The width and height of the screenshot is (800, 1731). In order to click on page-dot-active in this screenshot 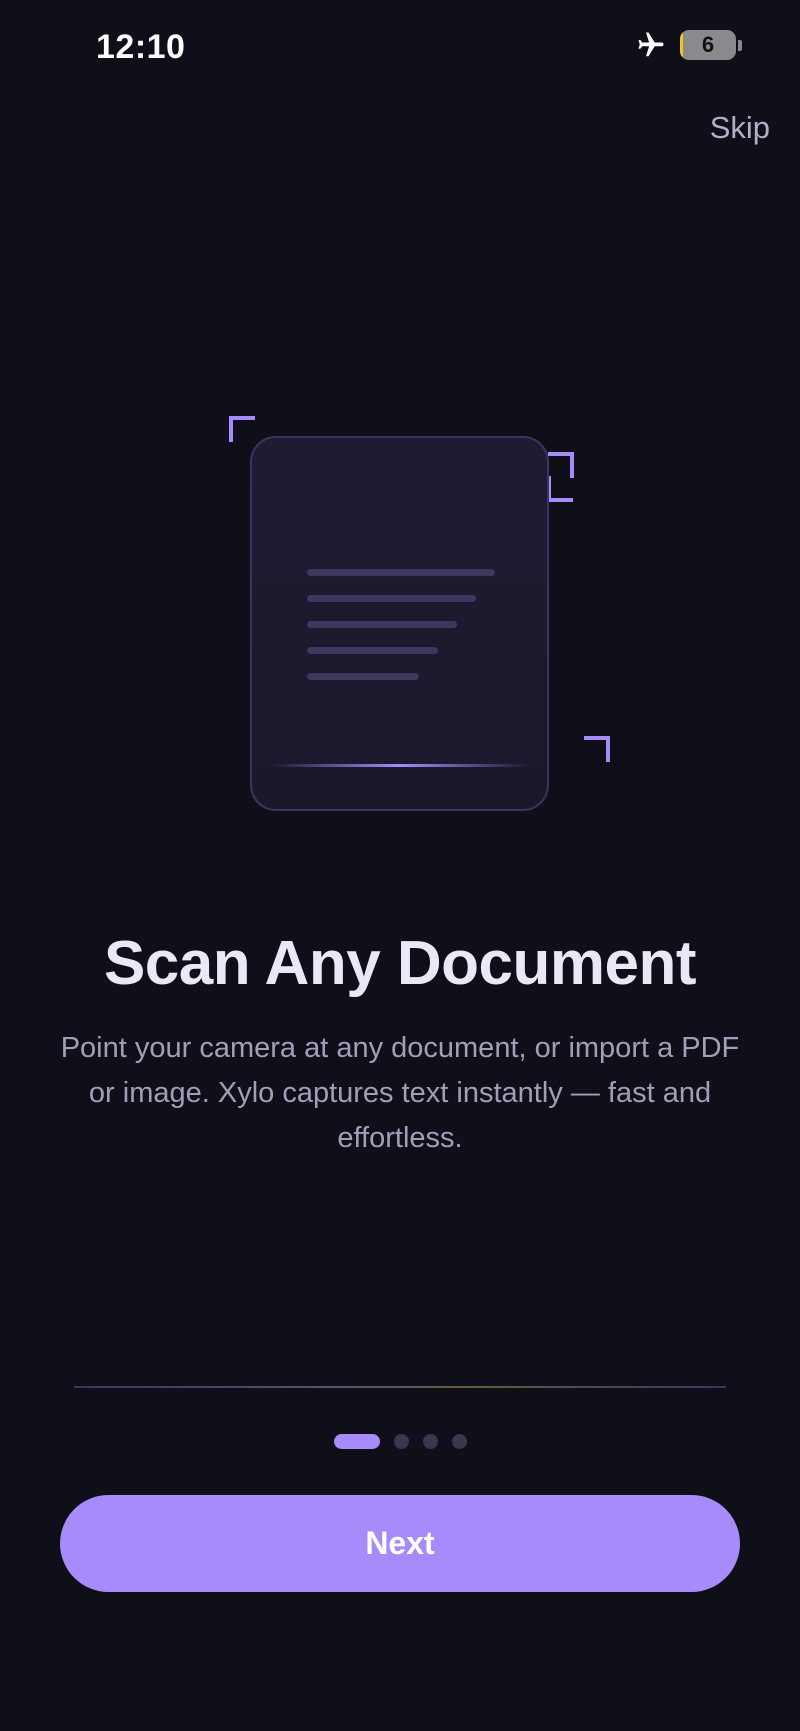, I will do `click(356, 1441)`.